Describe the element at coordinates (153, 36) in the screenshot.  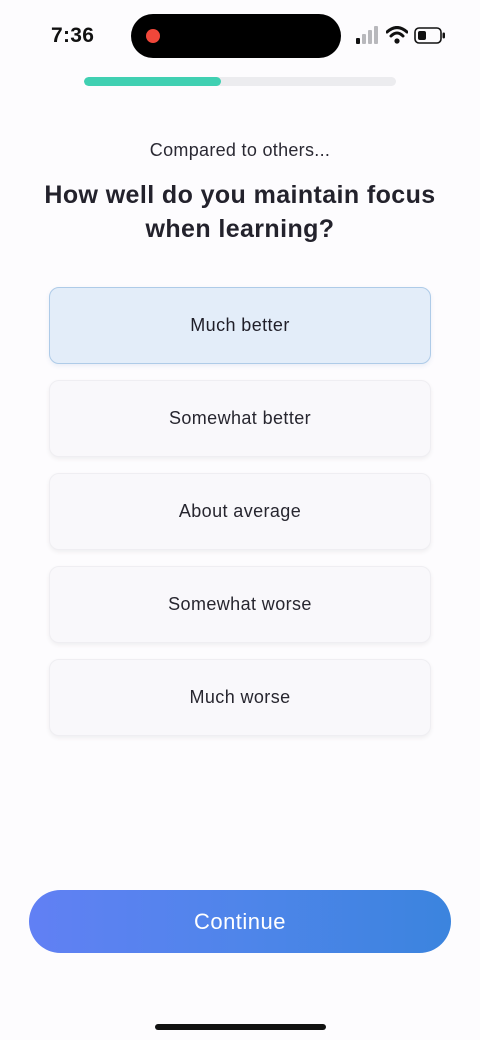
I see `recording-indicator-icon` at that location.